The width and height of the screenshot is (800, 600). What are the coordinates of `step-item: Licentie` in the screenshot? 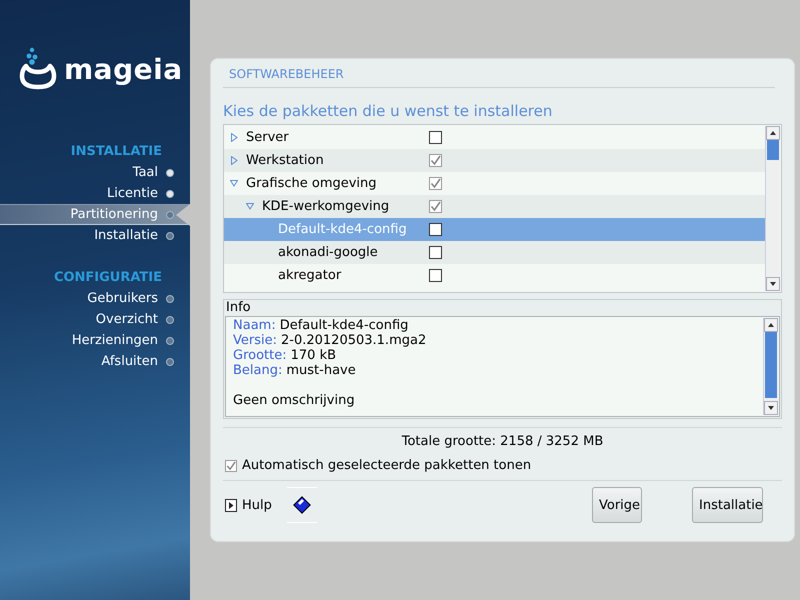 It's located at (95, 193).